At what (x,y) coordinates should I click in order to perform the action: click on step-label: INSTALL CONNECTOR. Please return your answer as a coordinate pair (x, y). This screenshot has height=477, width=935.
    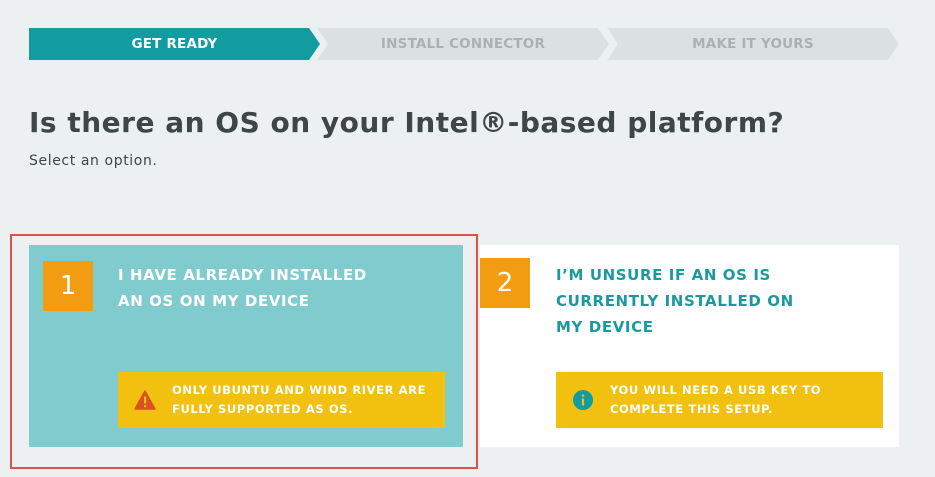
    Looking at the image, I should click on (463, 44).